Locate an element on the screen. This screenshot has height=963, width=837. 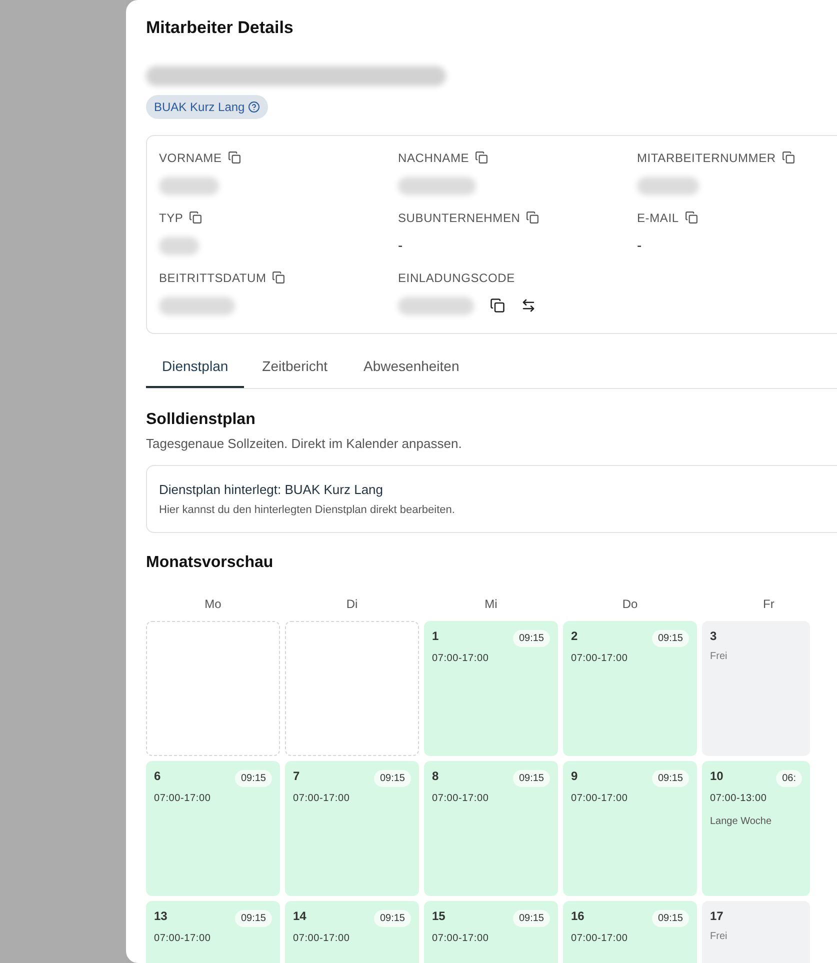
day-number: 7 is located at coordinates (296, 776).